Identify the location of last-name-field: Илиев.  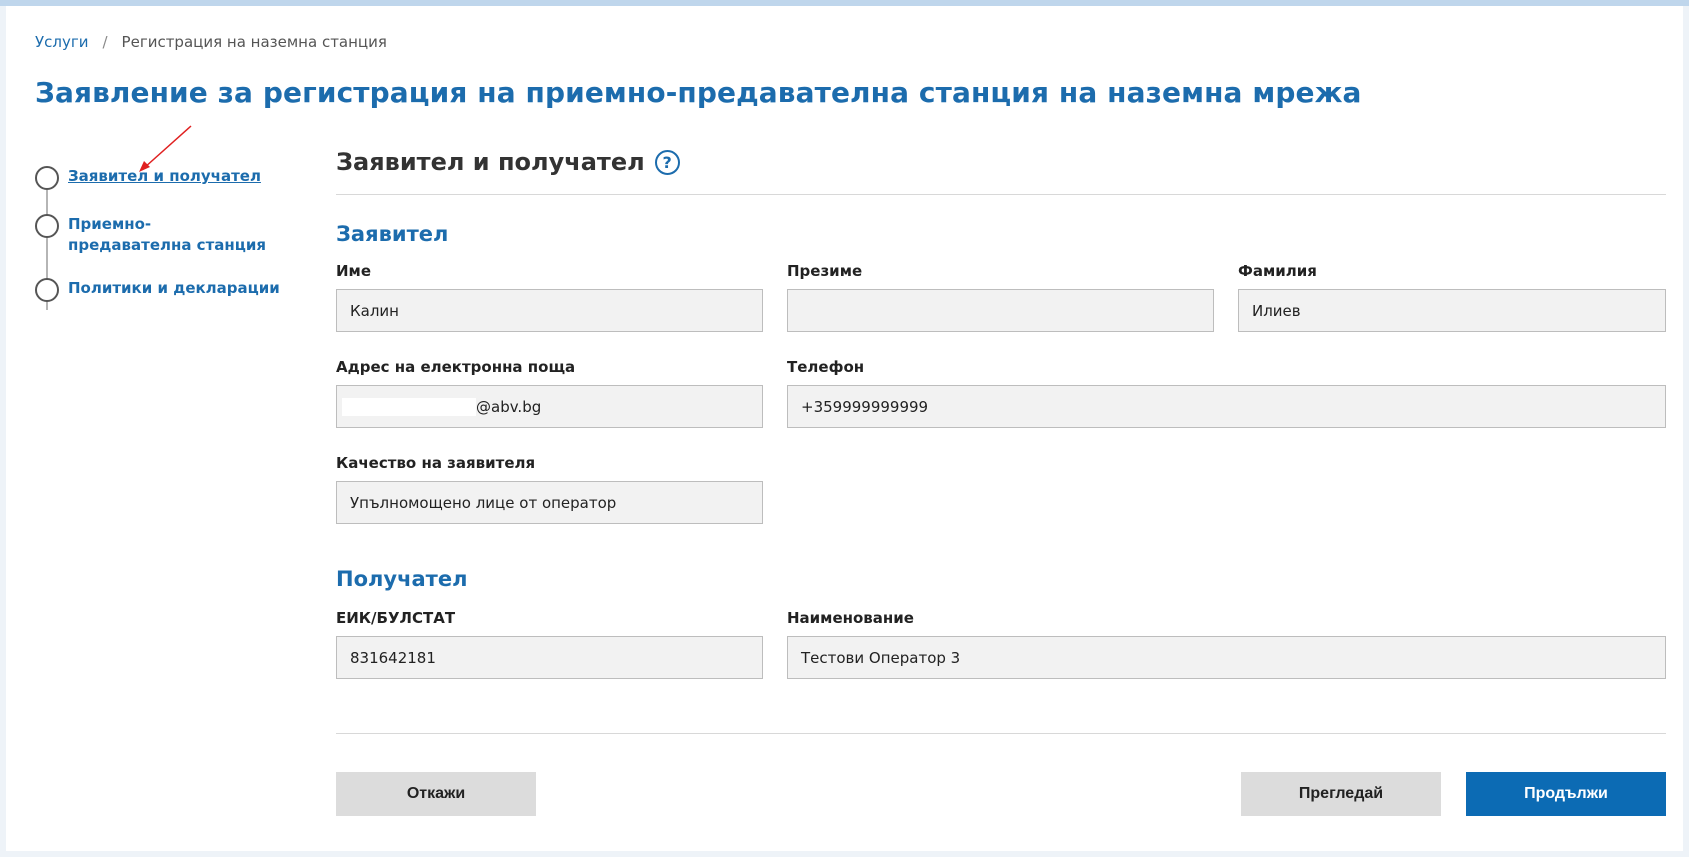
(1452, 310).